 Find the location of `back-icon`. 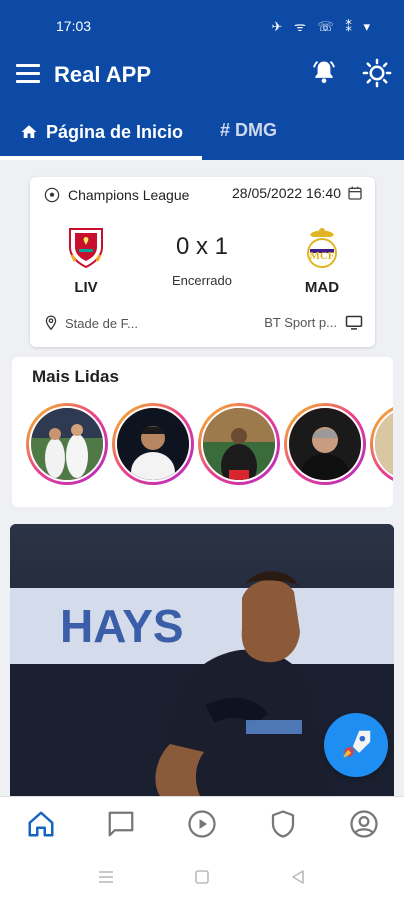

back-icon is located at coordinates (298, 877).